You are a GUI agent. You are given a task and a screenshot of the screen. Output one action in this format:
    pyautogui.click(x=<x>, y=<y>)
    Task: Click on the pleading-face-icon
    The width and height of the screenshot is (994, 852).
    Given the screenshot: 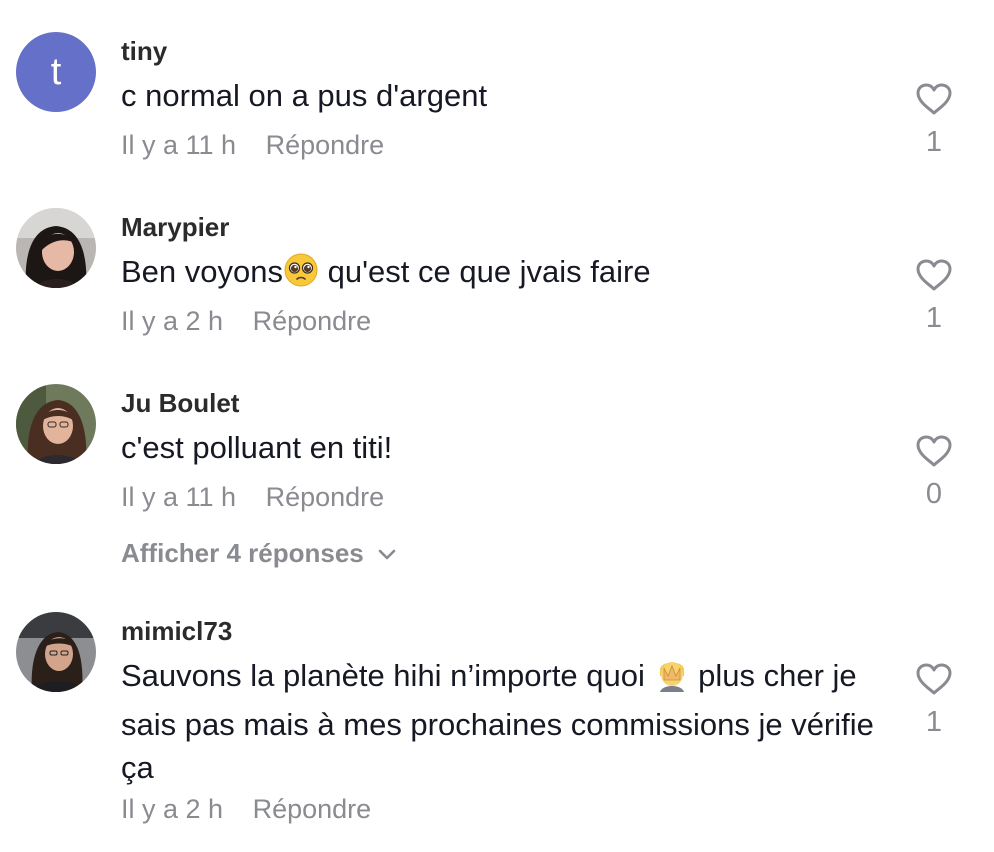 What is the action you would take?
    pyautogui.click(x=301, y=275)
    